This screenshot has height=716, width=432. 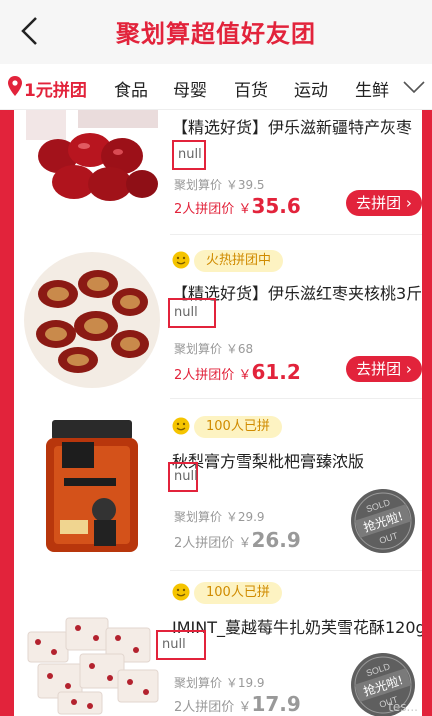 I want to click on tab-fresh: 生鲜, so click(x=372, y=88).